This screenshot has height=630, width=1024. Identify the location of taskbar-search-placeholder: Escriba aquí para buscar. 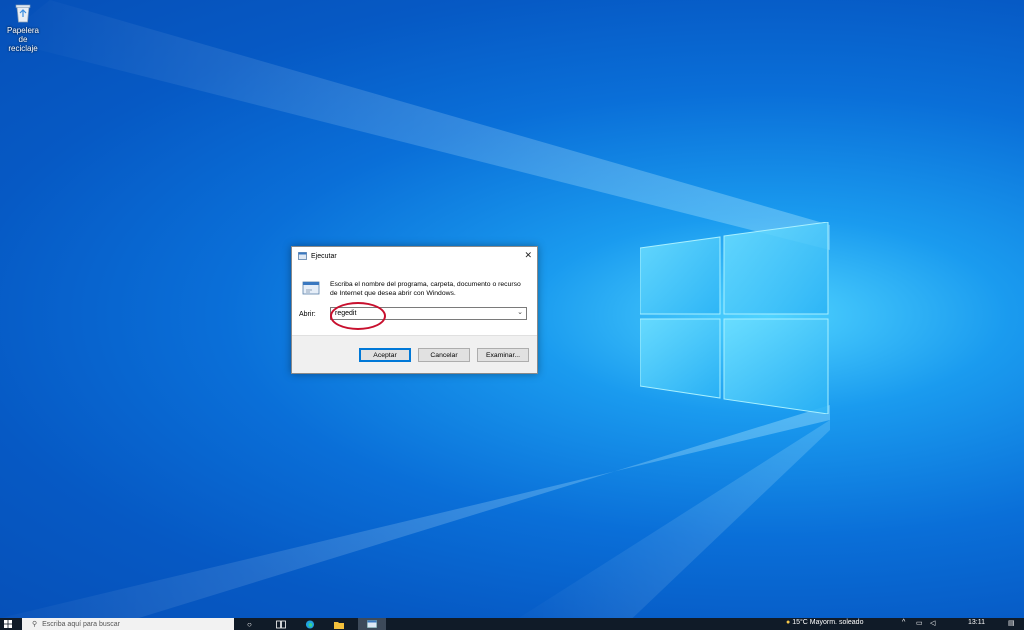
(81, 624).